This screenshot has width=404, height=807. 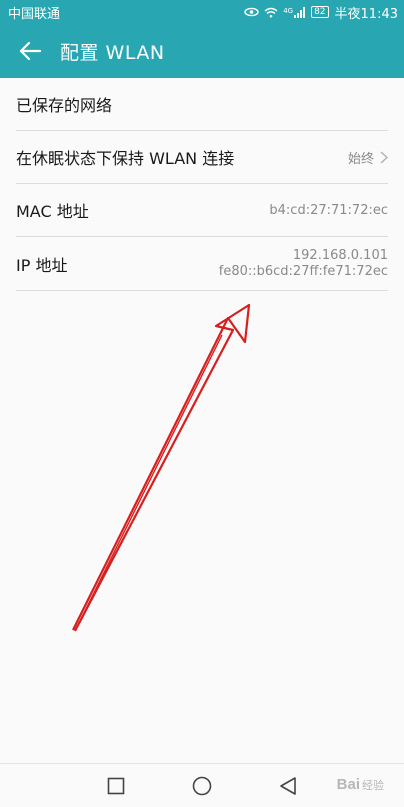 What do you see at coordinates (328, 210) in the screenshot?
I see `mac-address-value: b4:cd:27:71:72:ec` at bounding box center [328, 210].